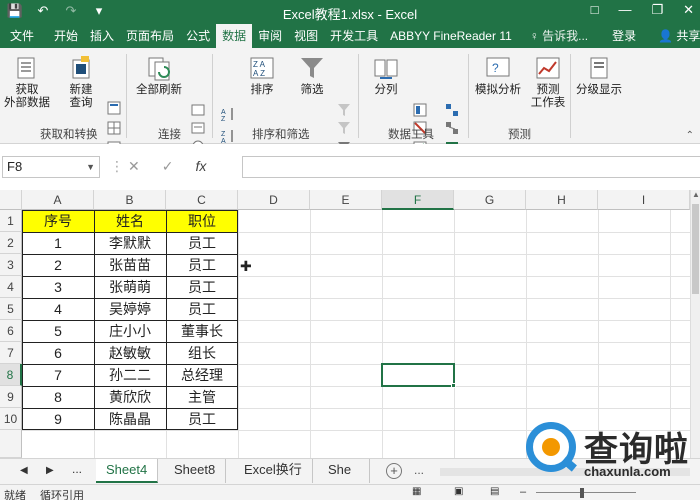  What do you see at coordinates (130, 397) in the screenshot?
I see `table-cell: 黄欣欣` at bounding box center [130, 397].